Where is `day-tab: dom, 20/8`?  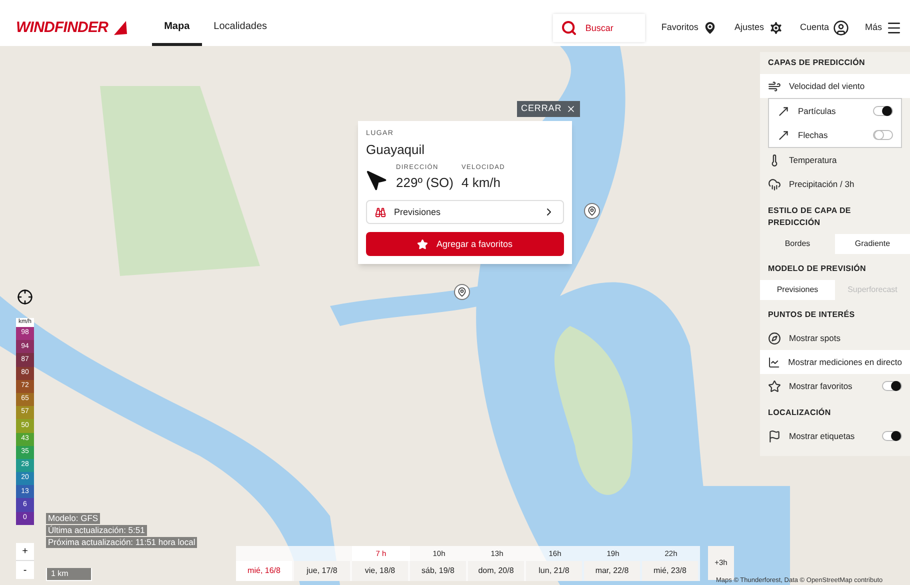
day-tab: dom, 20/8 is located at coordinates (496, 571).